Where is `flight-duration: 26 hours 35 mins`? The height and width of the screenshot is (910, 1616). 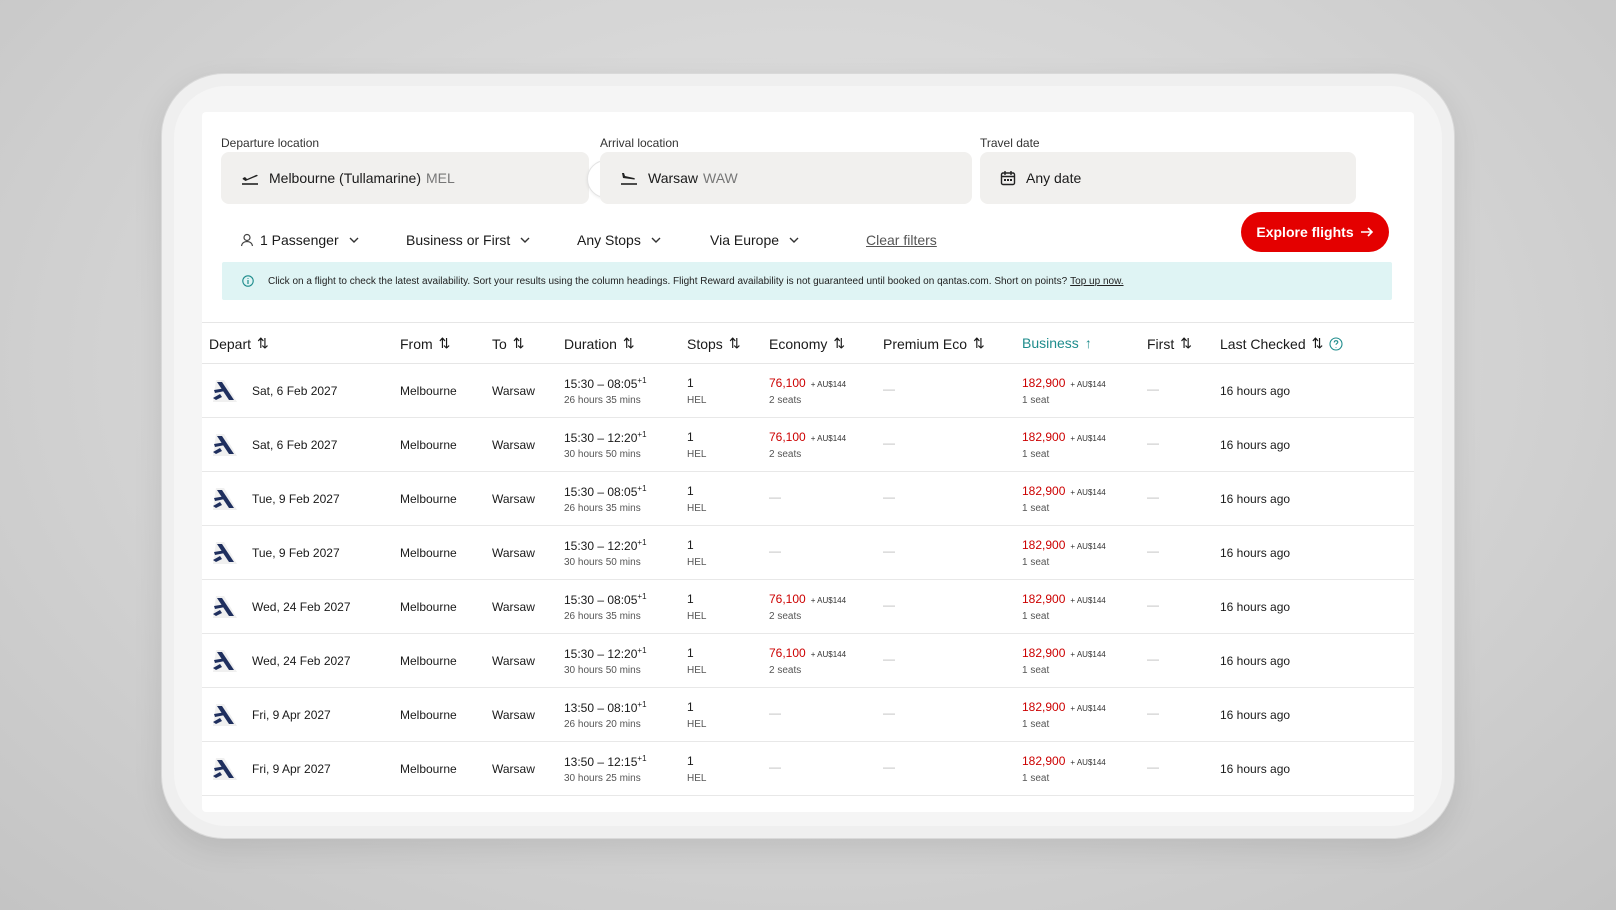
flight-duration: 26 hours 35 mins is located at coordinates (602, 508).